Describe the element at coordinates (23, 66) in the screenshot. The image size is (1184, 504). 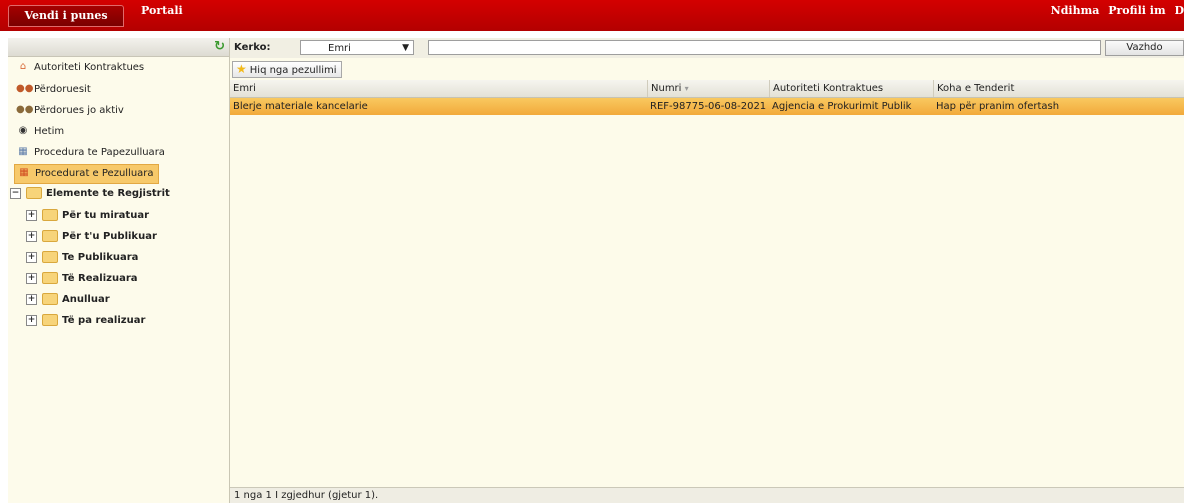
I see `building-icon: ⌂` at that location.